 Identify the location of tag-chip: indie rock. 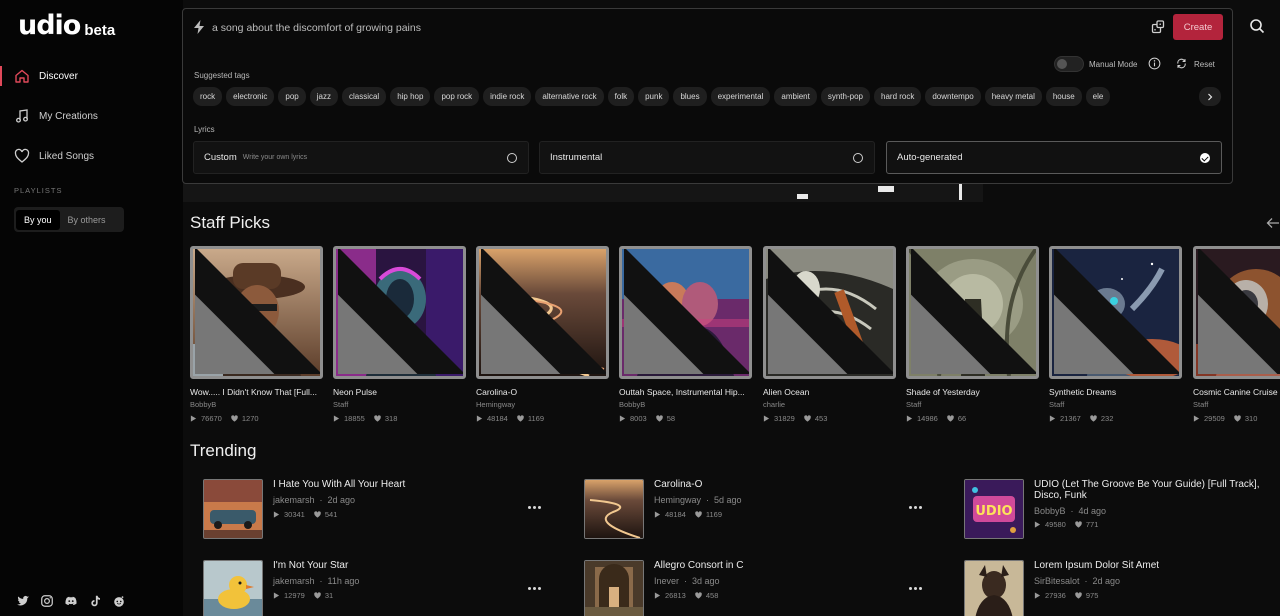
(507, 96).